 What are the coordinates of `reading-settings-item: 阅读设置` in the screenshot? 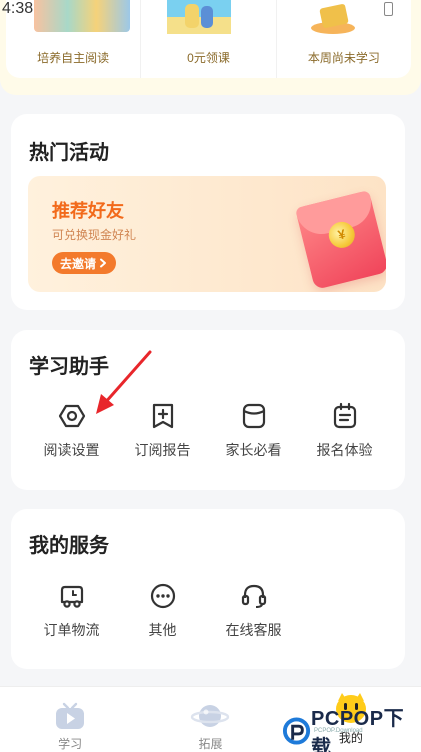 It's located at (71, 431).